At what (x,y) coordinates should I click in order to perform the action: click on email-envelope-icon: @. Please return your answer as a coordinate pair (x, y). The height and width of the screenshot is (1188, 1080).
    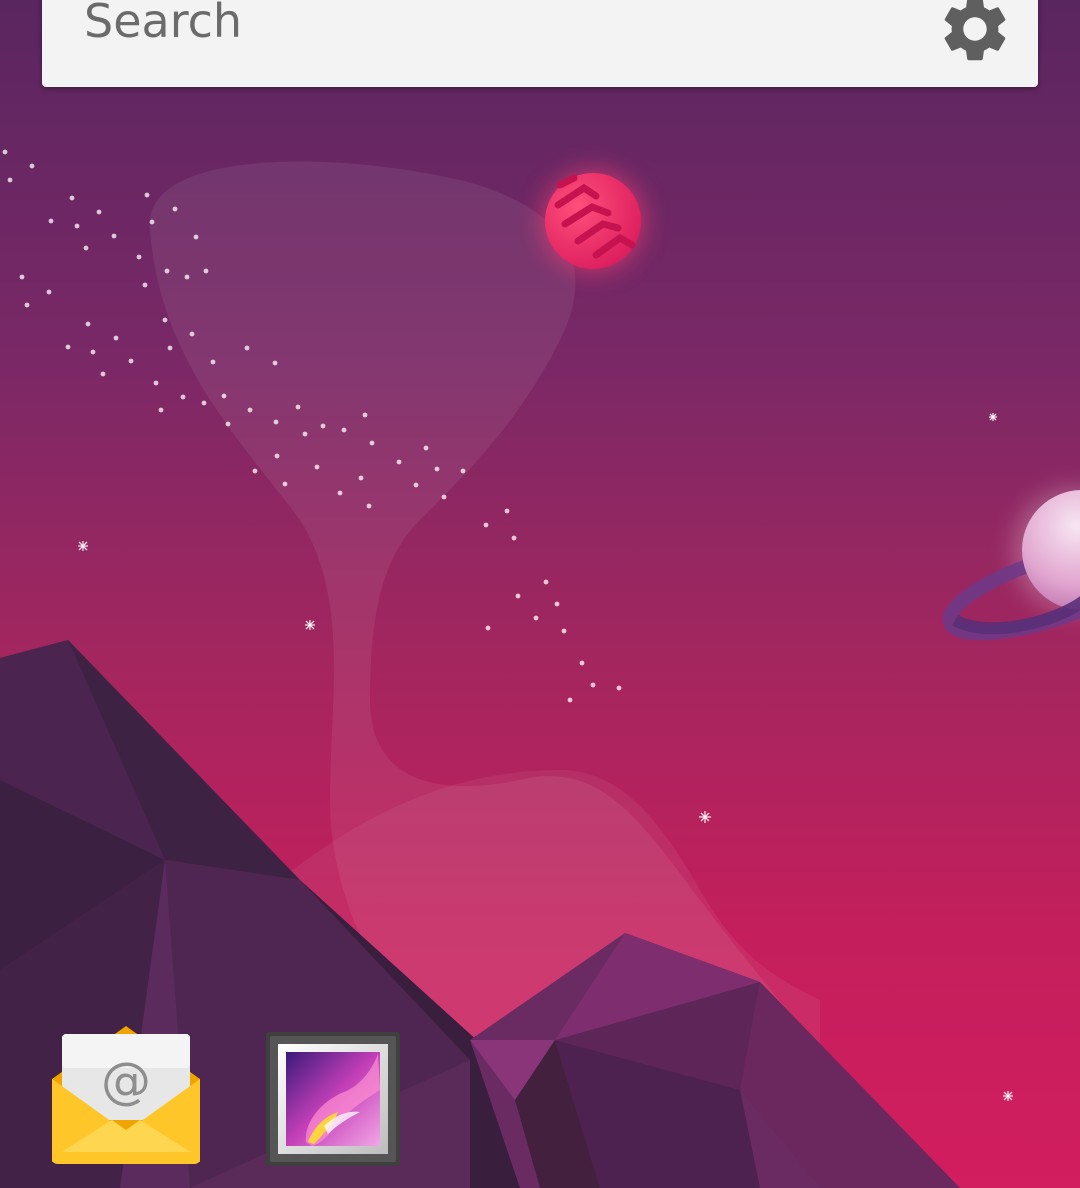
    Looking at the image, I should click on (126, 1095).